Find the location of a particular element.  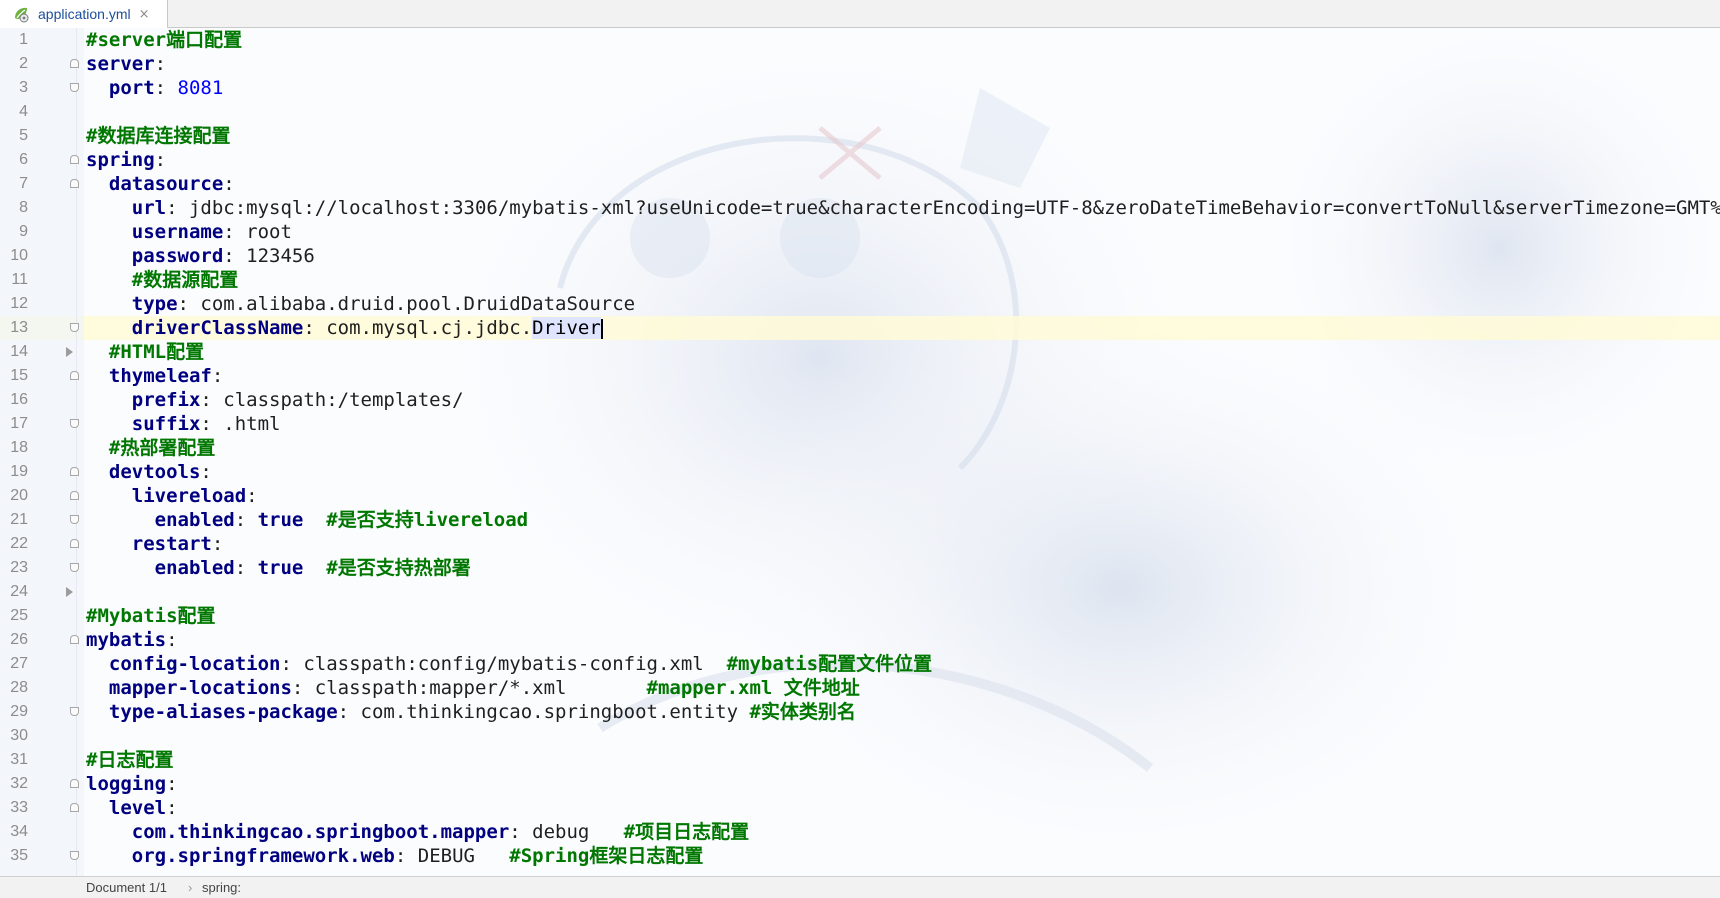

yaml-comment: #实体类别名 is located at coordinates (802, 712).